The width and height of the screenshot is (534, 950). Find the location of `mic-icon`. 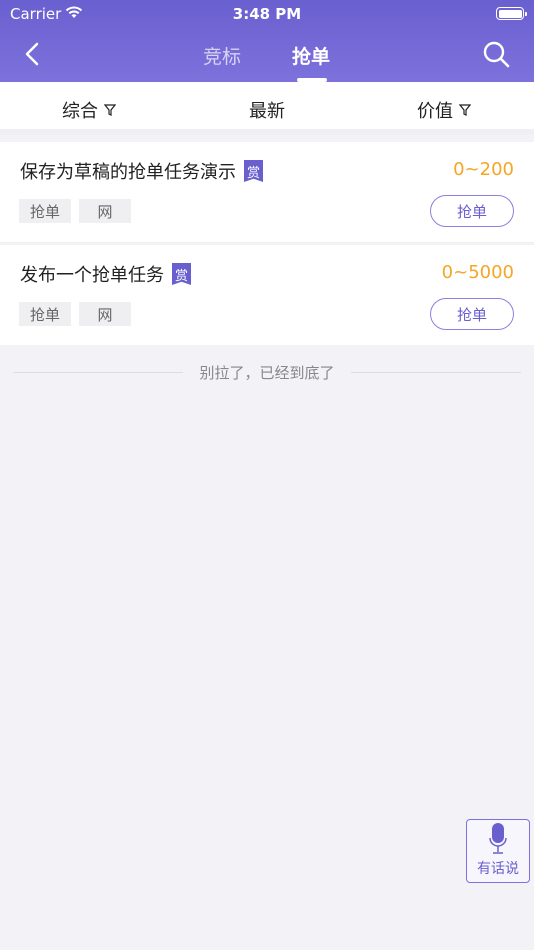

mic-icon is located at coordinates (498, 838).